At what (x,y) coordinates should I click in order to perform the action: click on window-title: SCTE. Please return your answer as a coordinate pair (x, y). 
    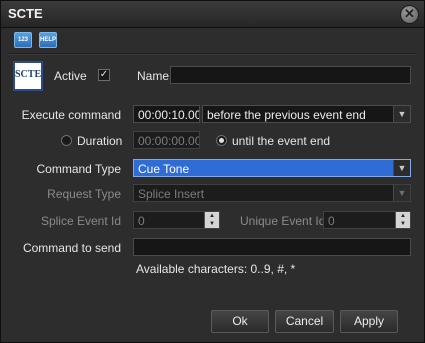
    Looking at the image, I should click on (25, 13).